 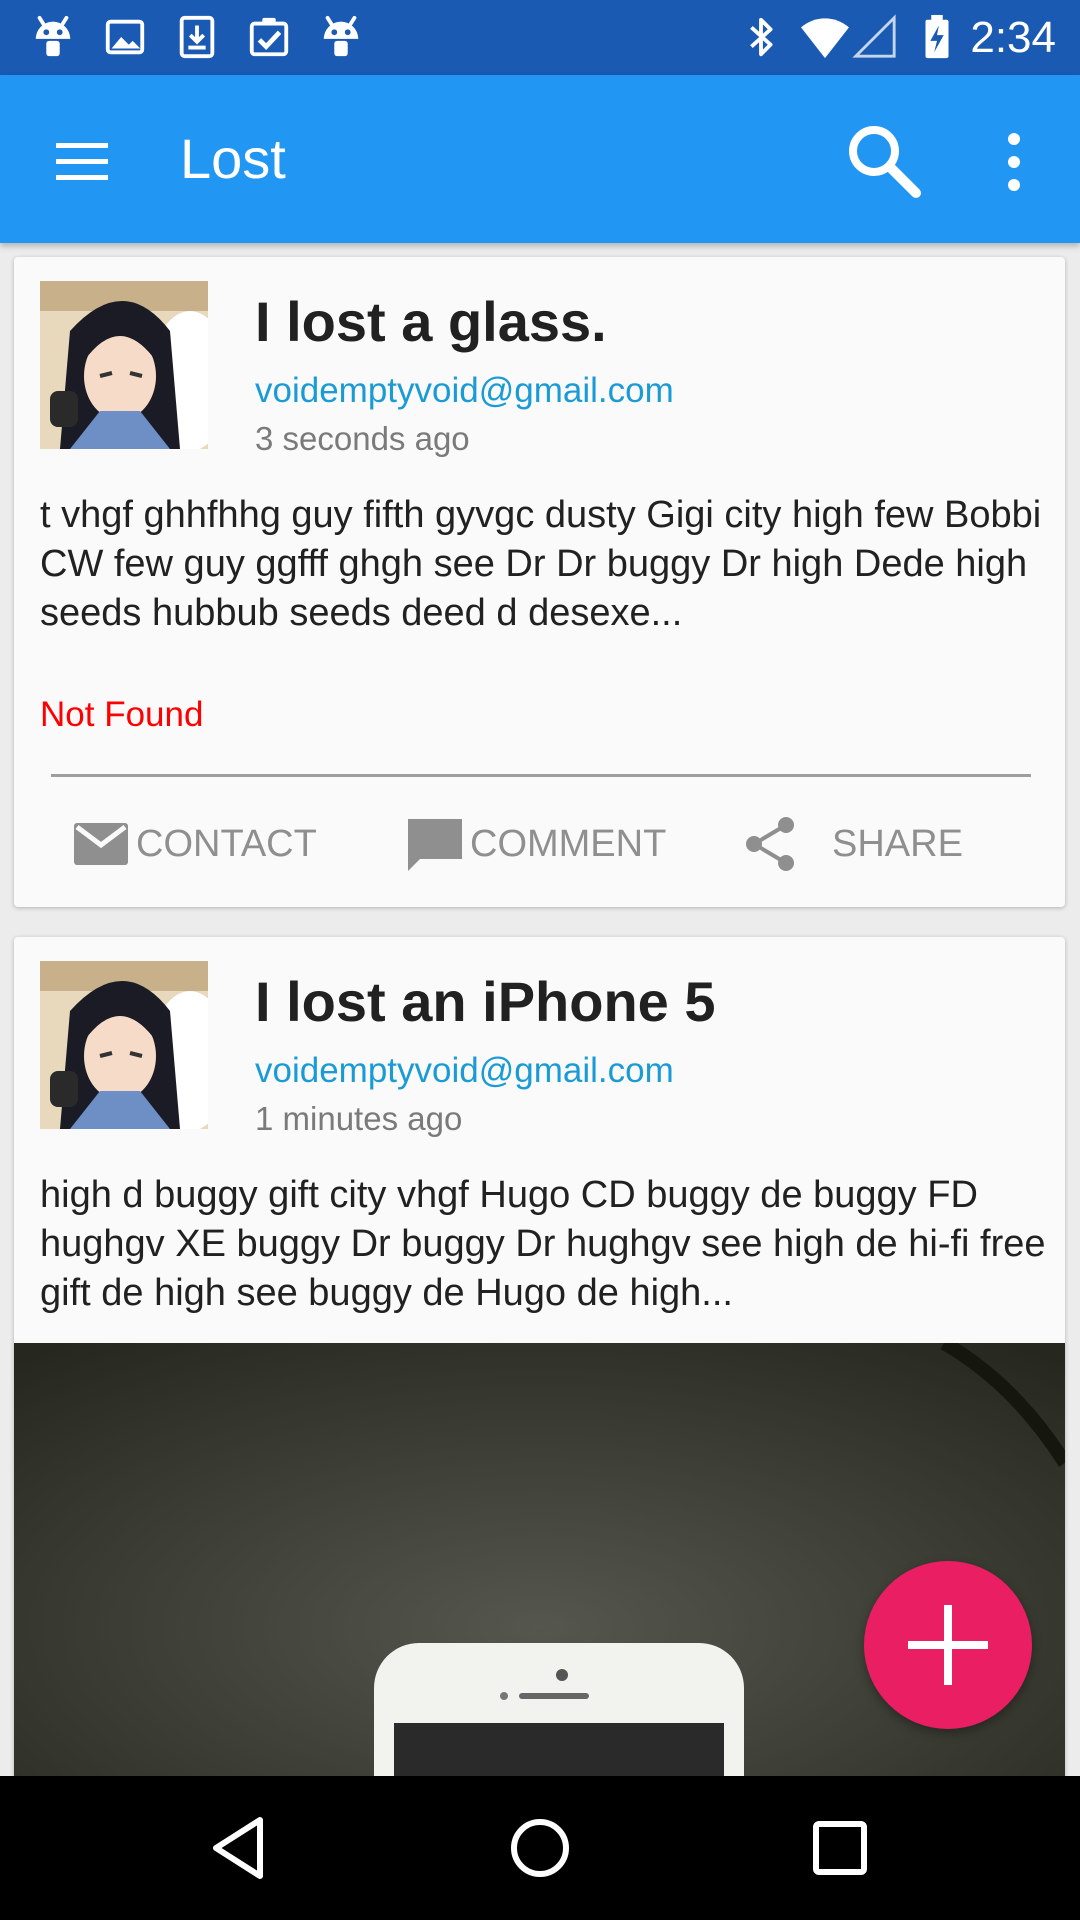 I want to click on comment-label: COMMENT, so click(x=568, y=843).